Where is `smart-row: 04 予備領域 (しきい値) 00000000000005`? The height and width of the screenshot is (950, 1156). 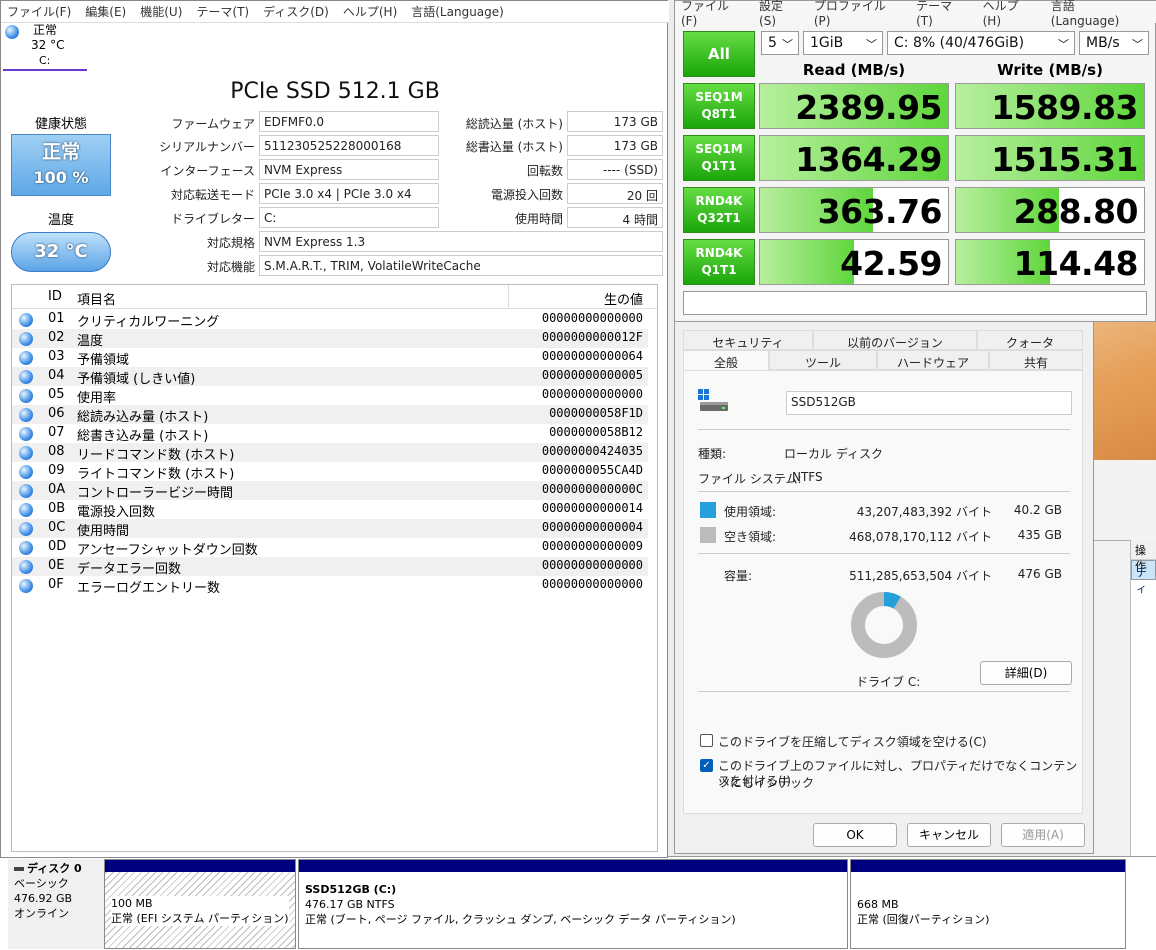 smart-row: 04 予備領域 (しきい値) 00000000000005 is located at coordinates (330, 377).